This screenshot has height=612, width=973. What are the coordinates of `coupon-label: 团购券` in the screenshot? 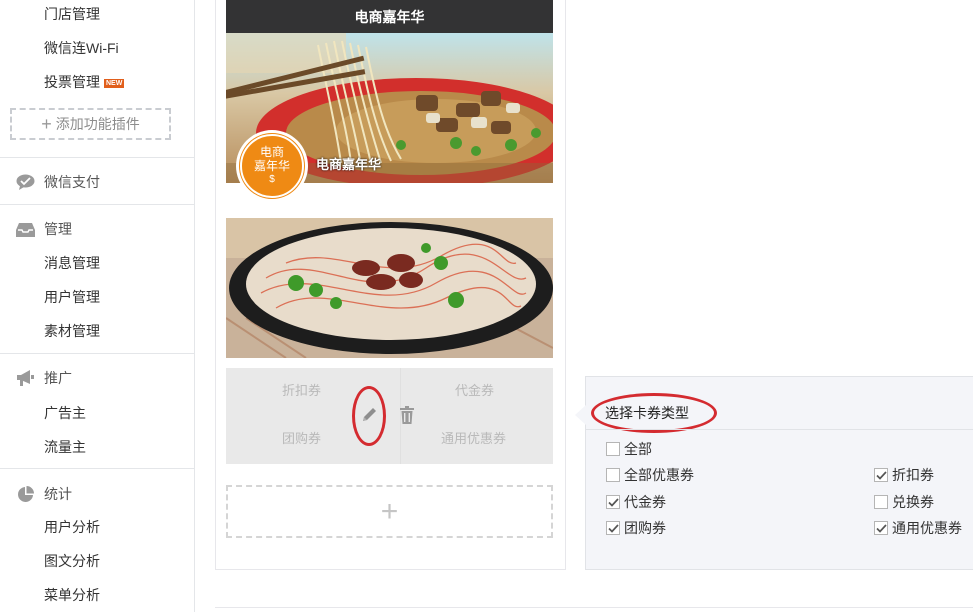 It's located at (302, 438).